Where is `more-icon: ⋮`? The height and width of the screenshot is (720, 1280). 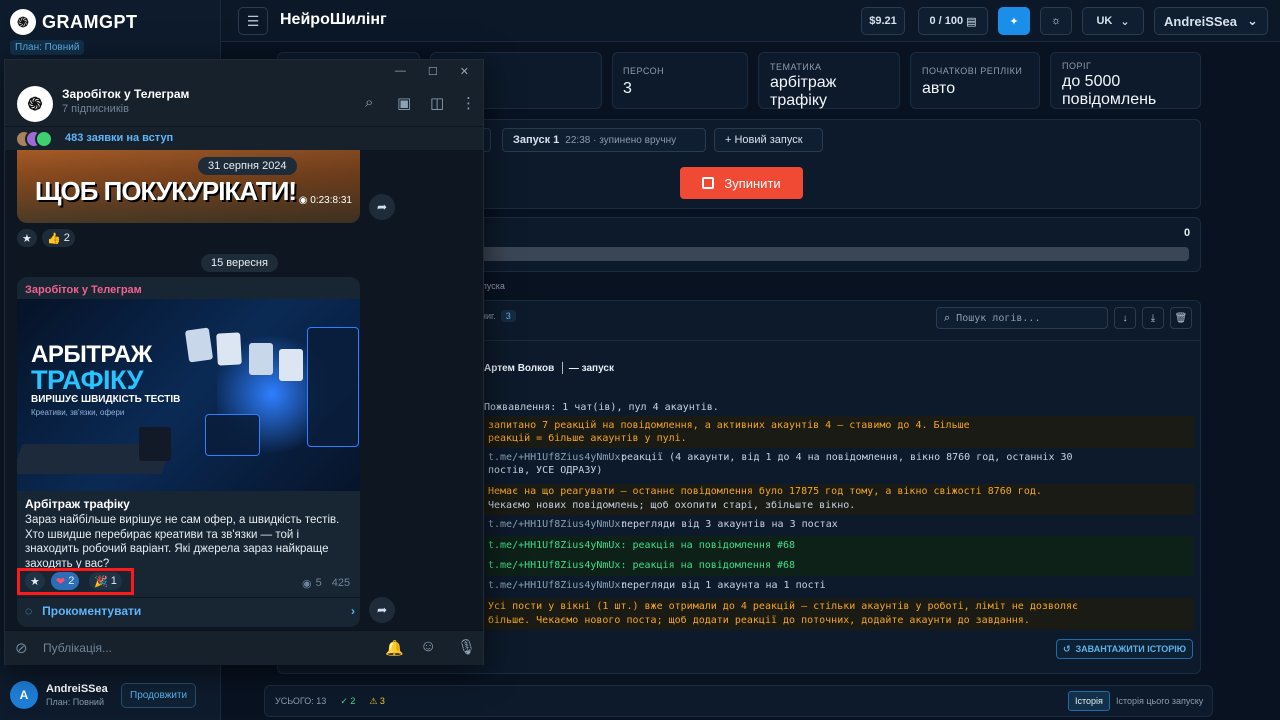 more-icon: ⋮ is located at coordinates (468, 103).